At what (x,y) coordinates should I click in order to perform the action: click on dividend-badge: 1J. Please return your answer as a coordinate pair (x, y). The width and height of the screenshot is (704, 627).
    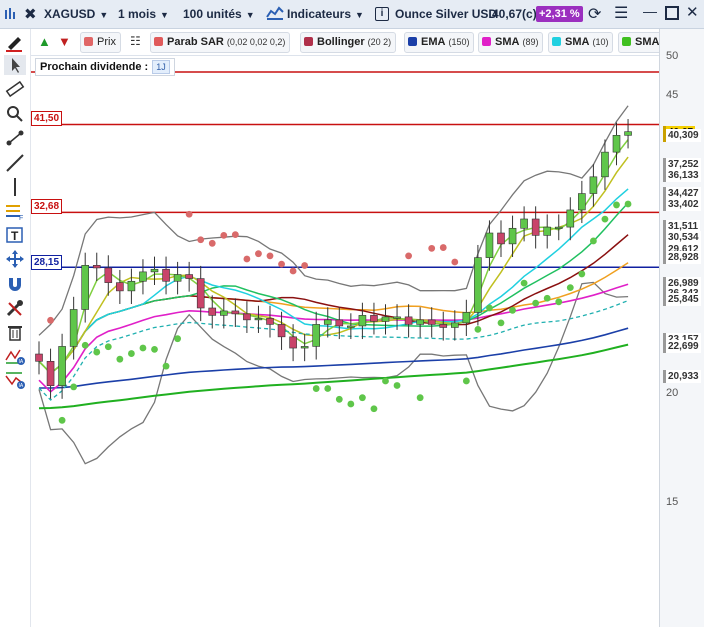
    Looking at the image, I should click on (161, 67).